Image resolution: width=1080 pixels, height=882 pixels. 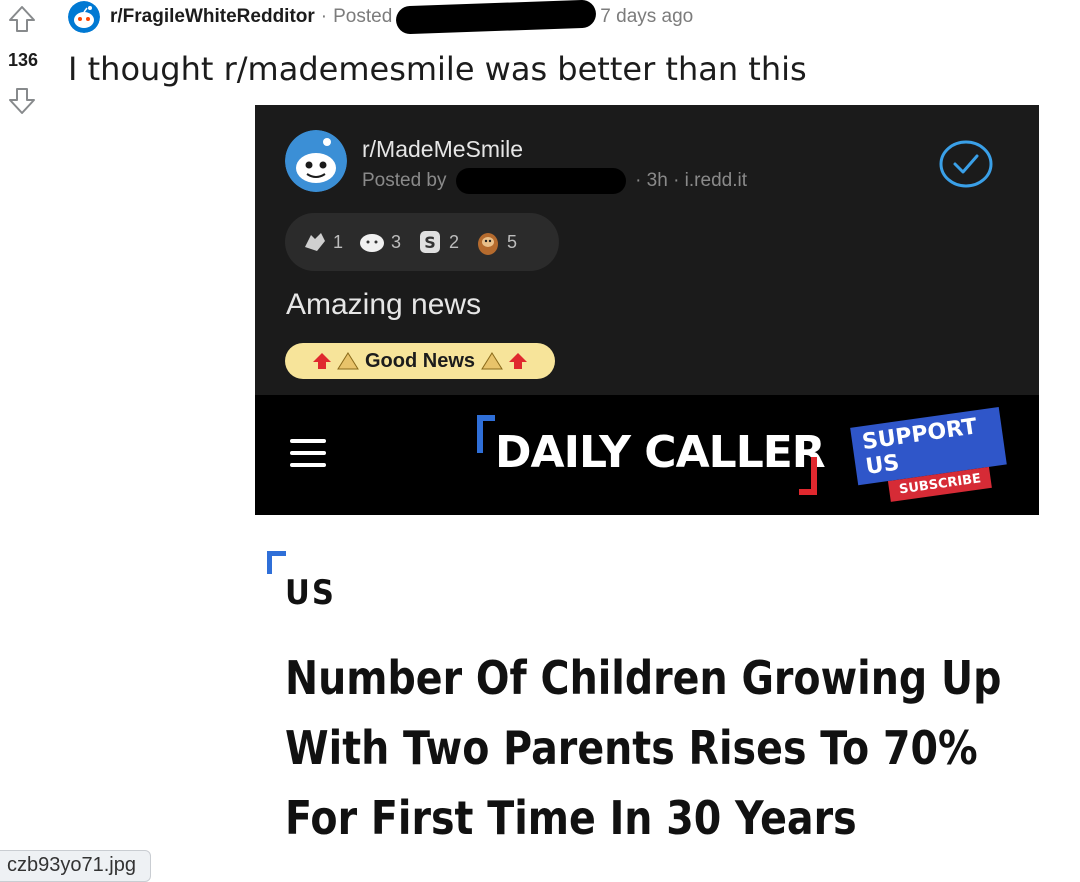 I want to click on svg-text: S, so click(x=430, y=242).